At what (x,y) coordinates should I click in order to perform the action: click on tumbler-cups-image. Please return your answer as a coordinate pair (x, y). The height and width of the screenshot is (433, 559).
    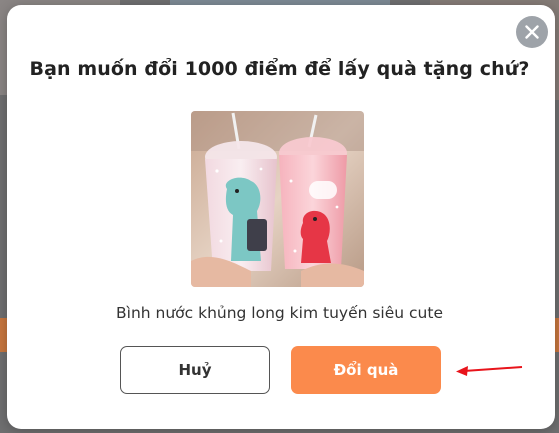
    Looking at the image, I should click on (277, 199).